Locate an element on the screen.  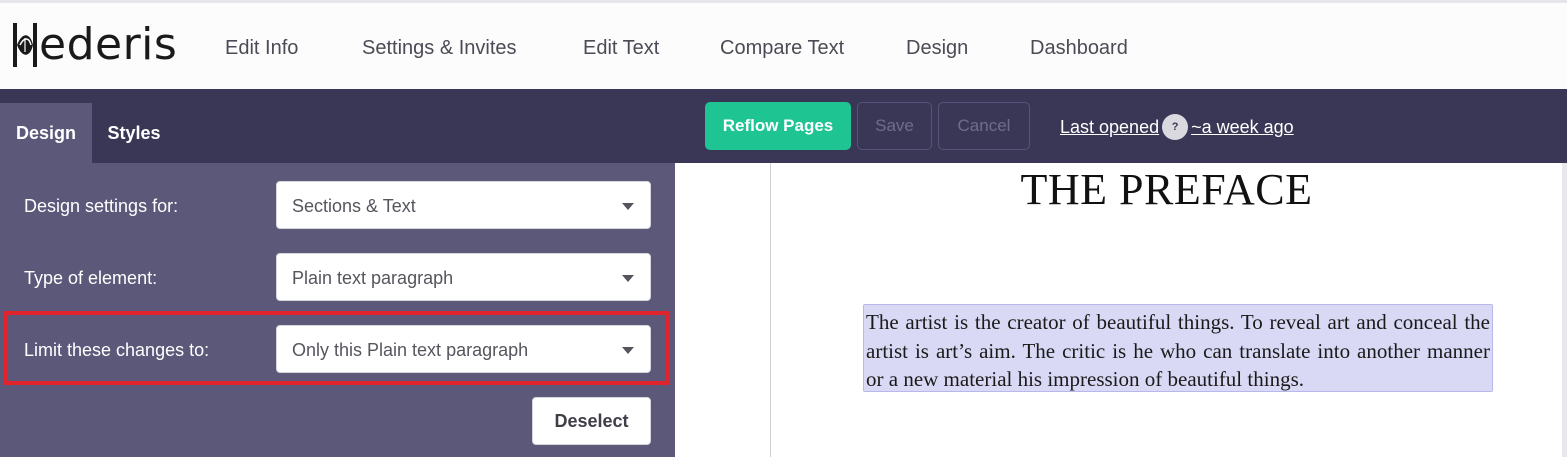
tab-styles: Styles is located at coordinates (134, 133).